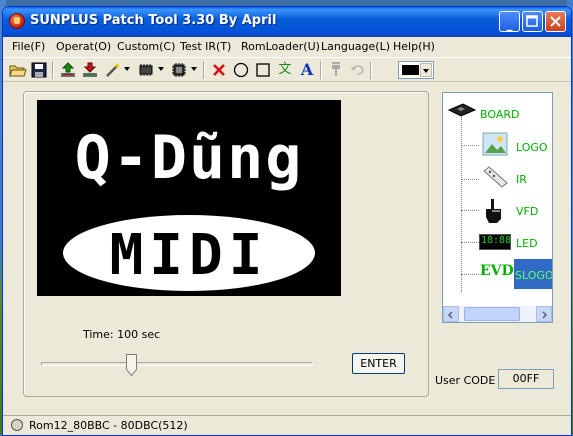  What do you see at coordinates (287, 425) in the screenshot?
I see `status-bar: Rom12_80BBC - 80DBC(512)` at bounding box center [287, 425].